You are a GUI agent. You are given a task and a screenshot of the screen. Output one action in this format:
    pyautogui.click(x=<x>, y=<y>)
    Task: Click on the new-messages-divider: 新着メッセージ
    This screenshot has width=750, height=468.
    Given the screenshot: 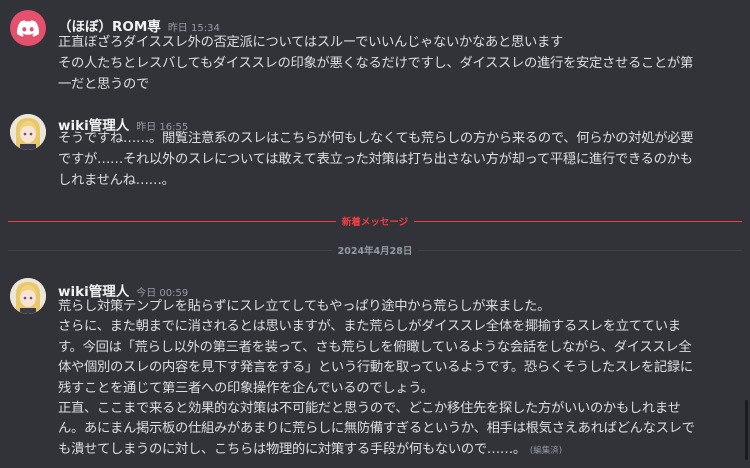 What is the action you would take?
    pyautogui.click(x=375, y=221)
    